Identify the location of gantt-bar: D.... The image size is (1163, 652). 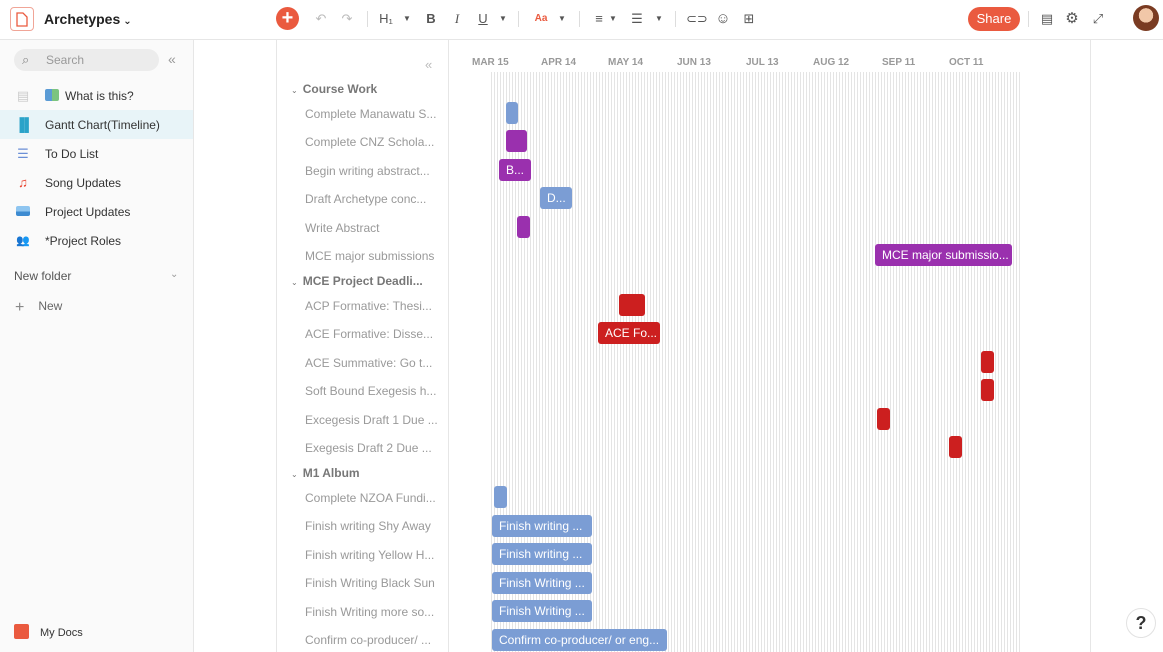
(556, 198).